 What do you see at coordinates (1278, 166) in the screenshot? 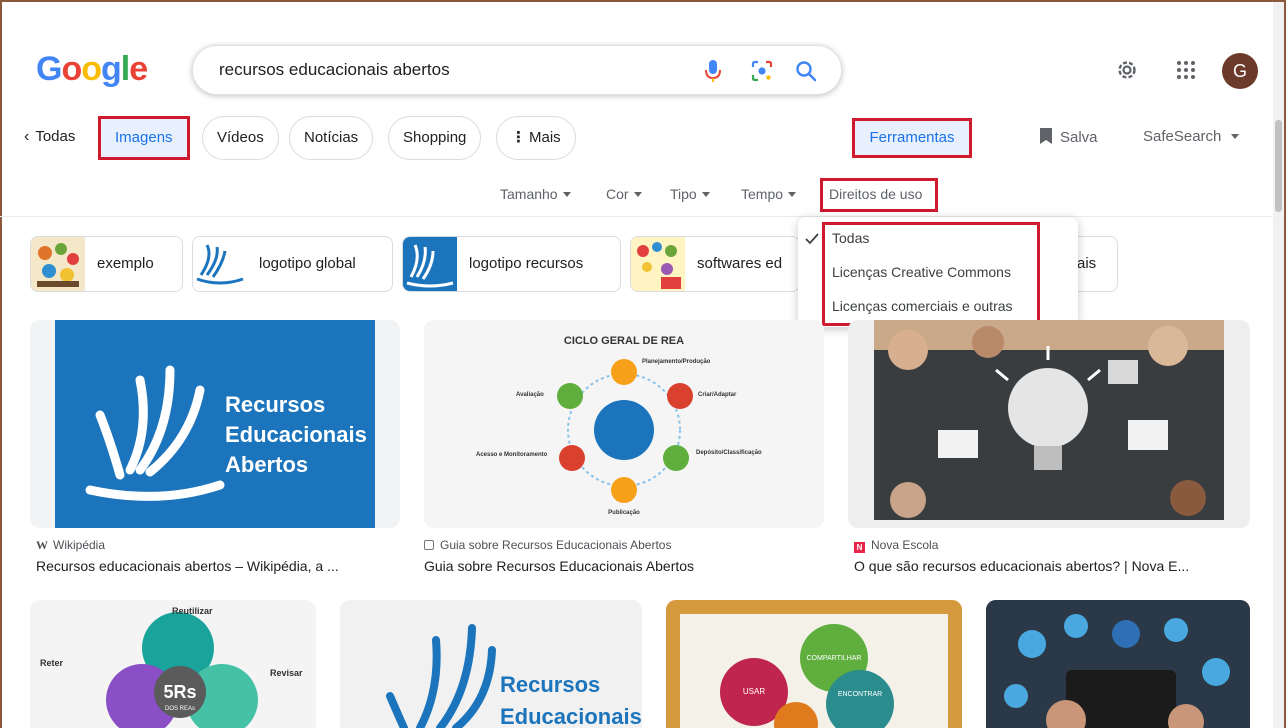
I see `scrollbar-thumb` at bounding box center [1278, 166].